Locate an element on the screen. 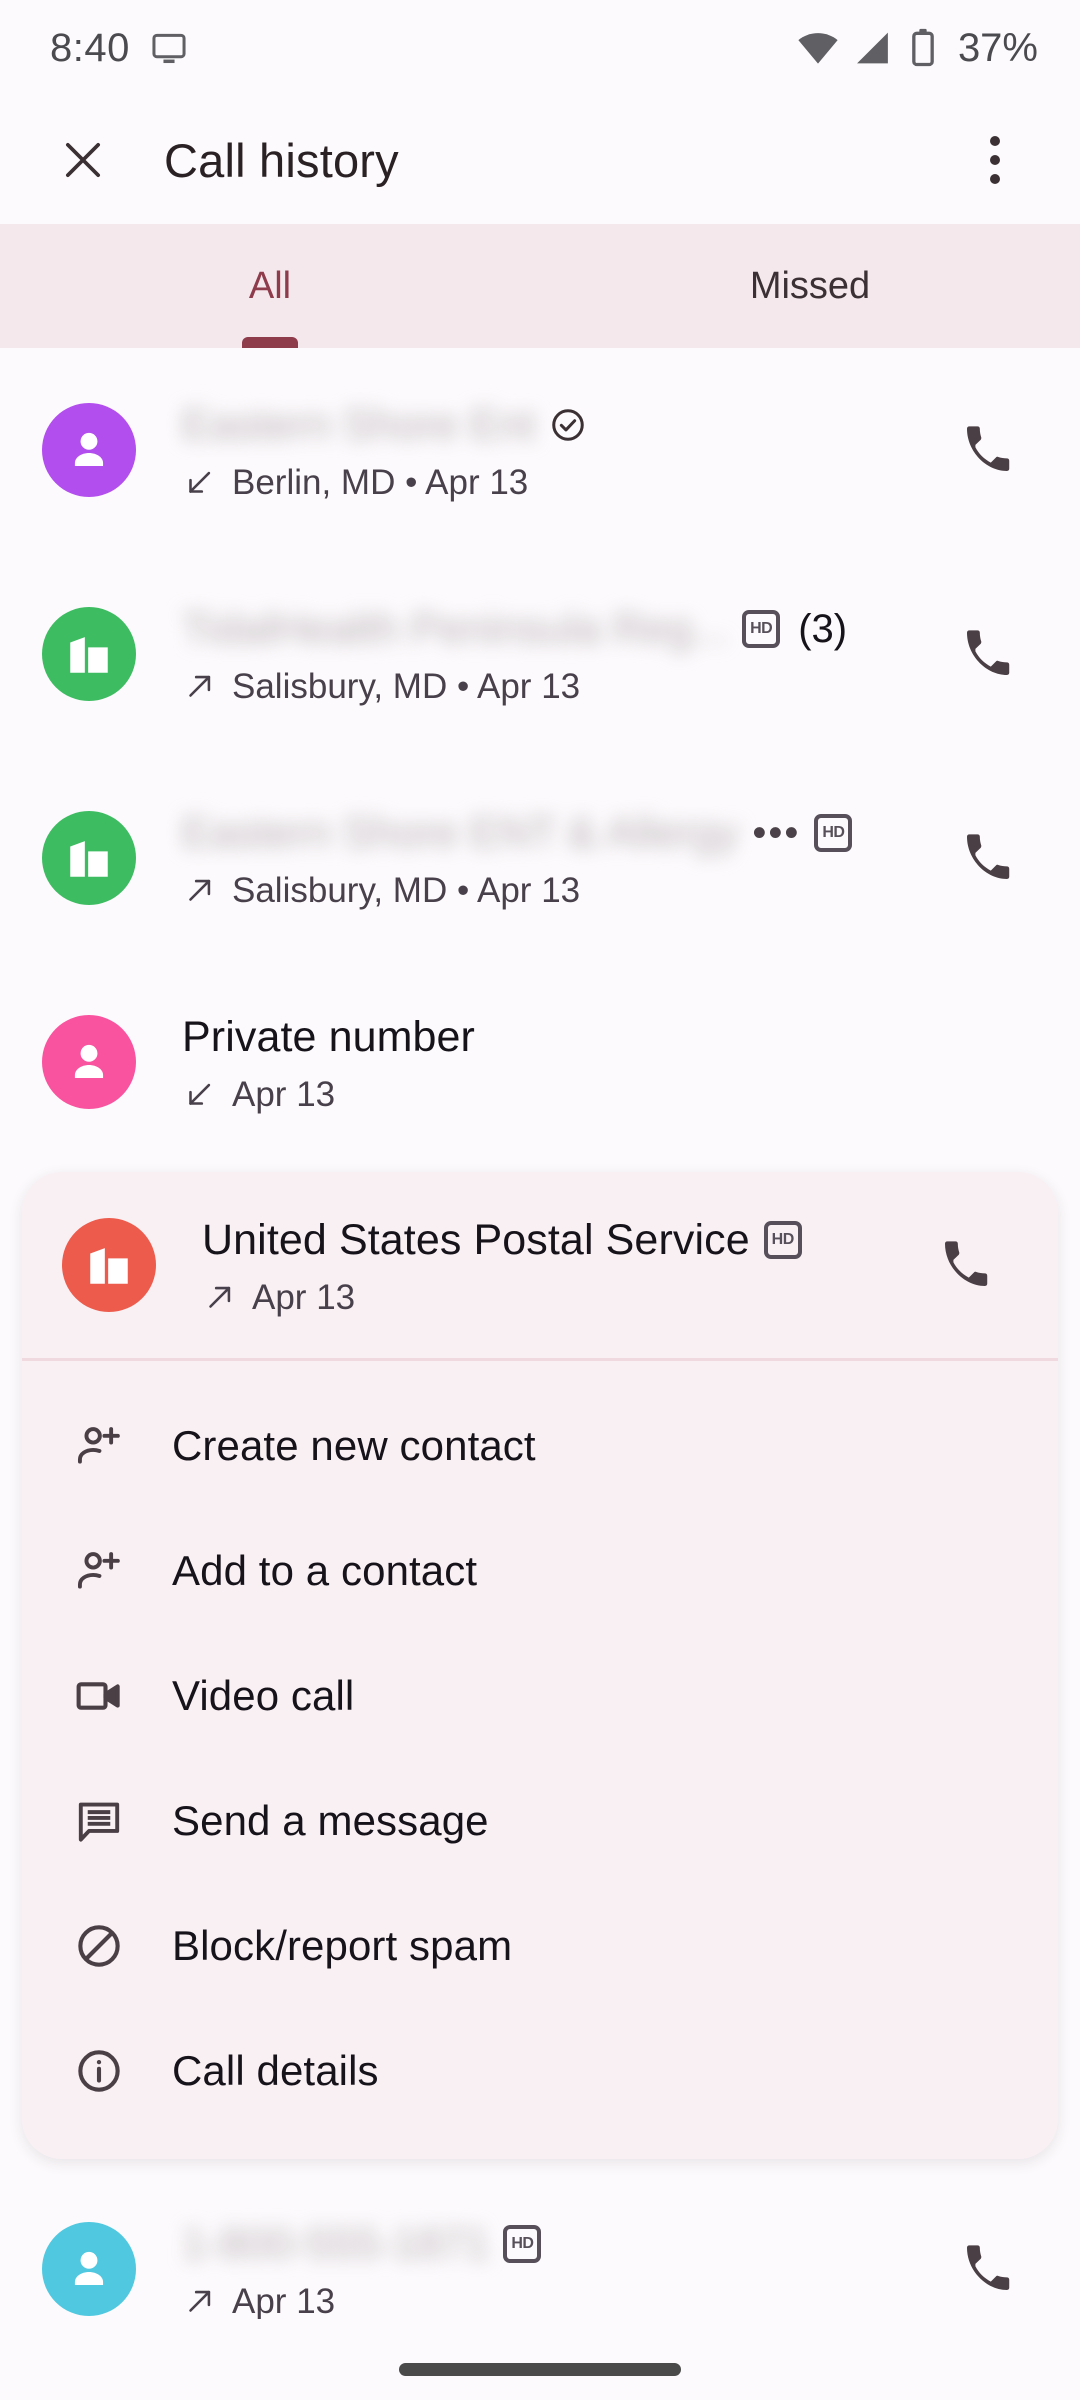  home-gesture-pill is located at coordinates (540, 2369).